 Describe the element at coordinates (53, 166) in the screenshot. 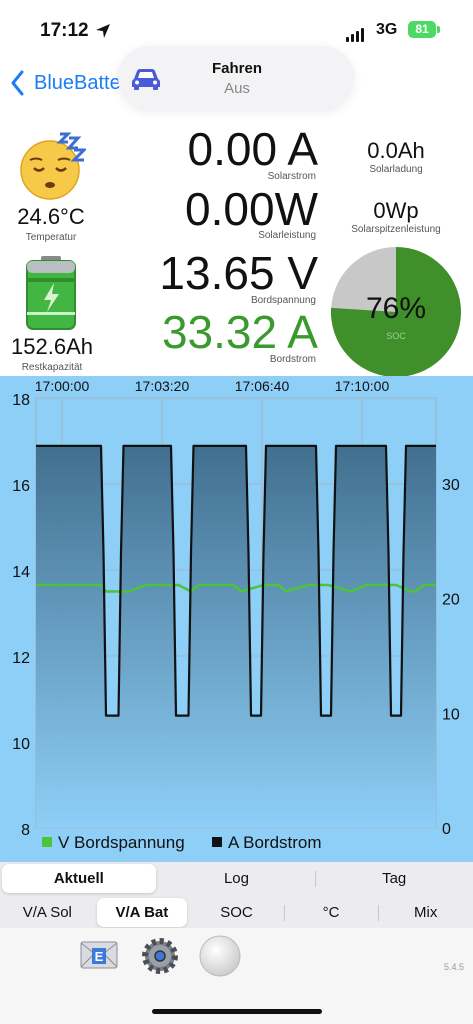

I see `sleeping-face-icon` at that location.